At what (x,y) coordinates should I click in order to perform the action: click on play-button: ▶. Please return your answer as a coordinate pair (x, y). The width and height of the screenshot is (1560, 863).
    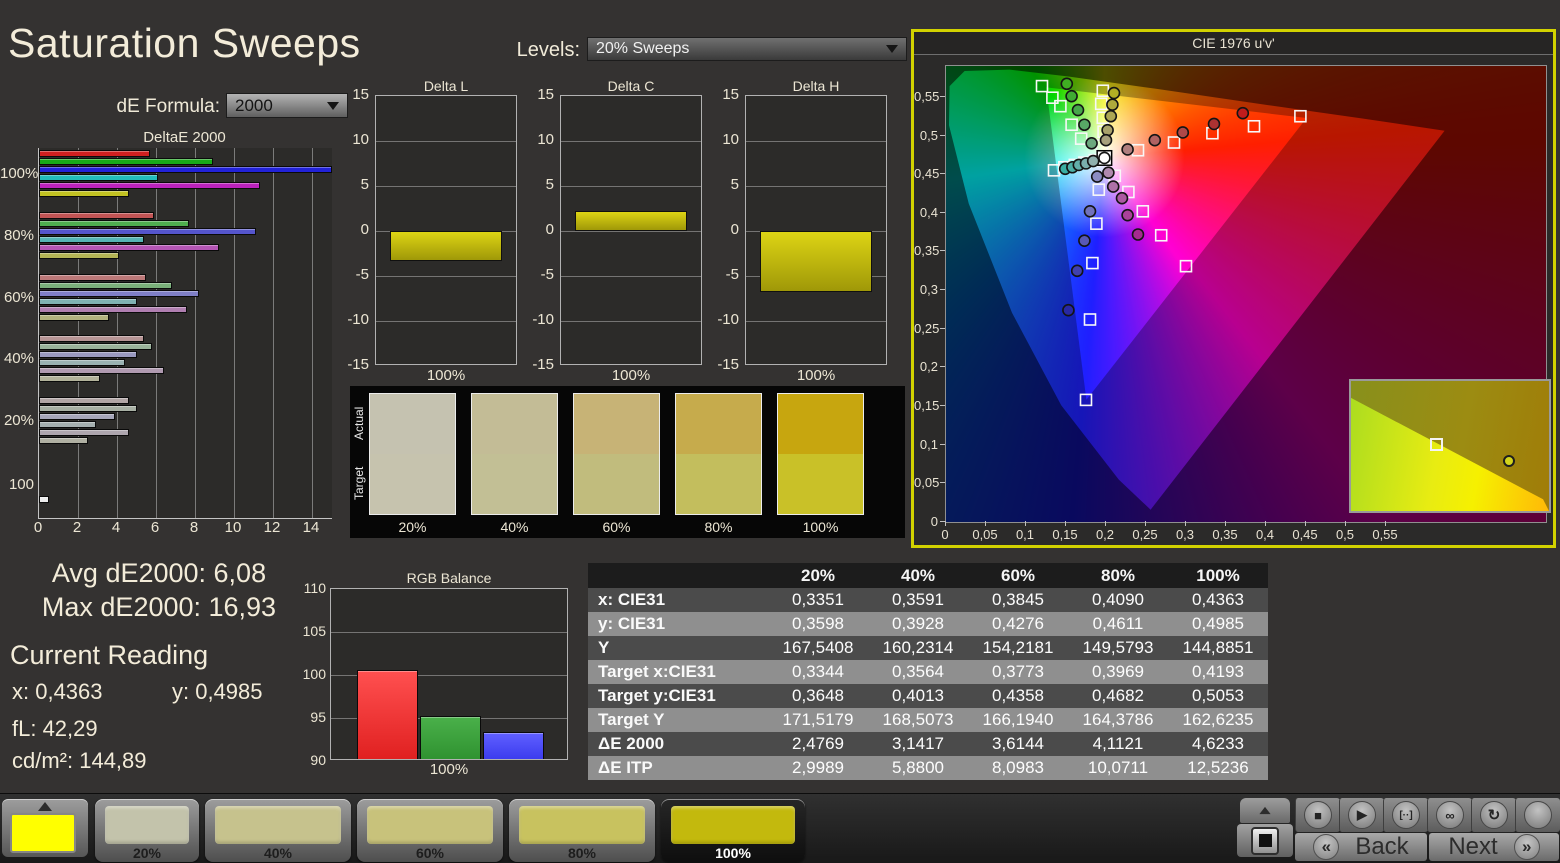
    Looking at the image, I should click on (1361, 815).